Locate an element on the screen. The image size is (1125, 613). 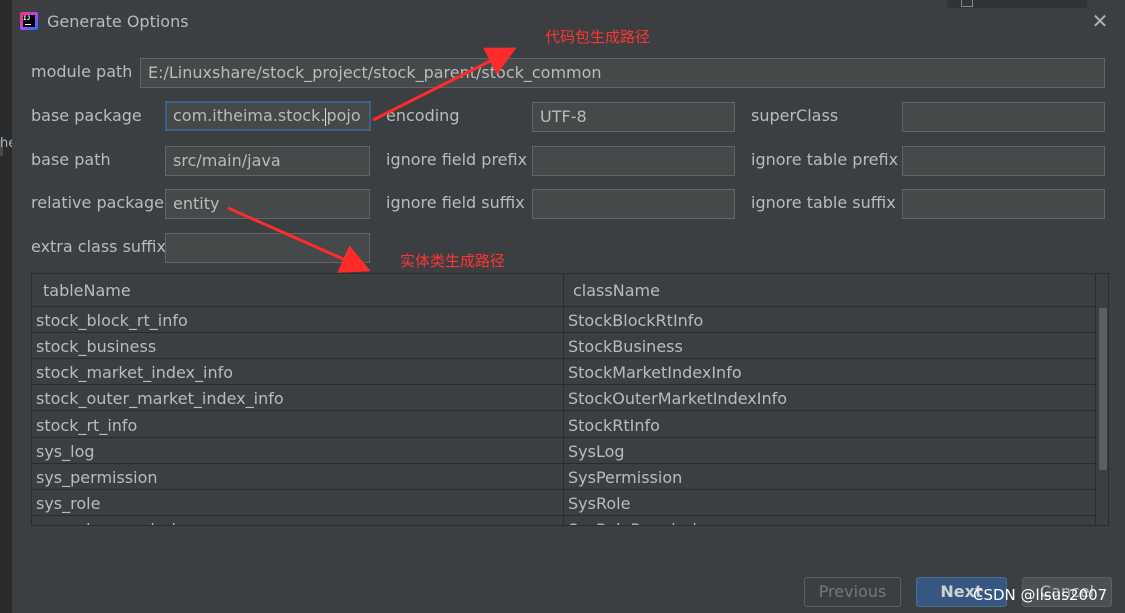
ignore-field-suffix-field is located at coordinates (633, 204).